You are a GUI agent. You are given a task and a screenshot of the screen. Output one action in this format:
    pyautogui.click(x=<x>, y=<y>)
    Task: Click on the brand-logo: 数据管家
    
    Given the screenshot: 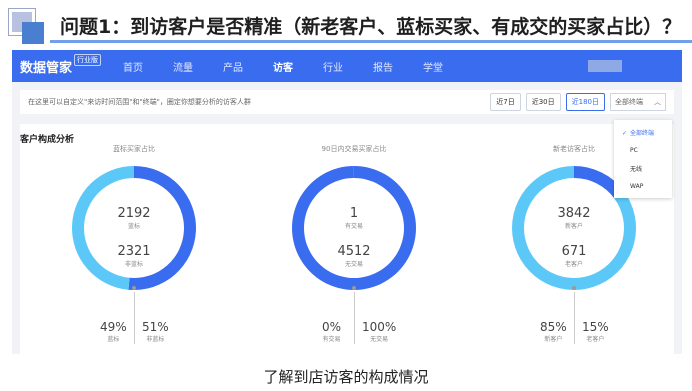 What is the action you would take?
    pyautogui.click(x=46, y=66)
    